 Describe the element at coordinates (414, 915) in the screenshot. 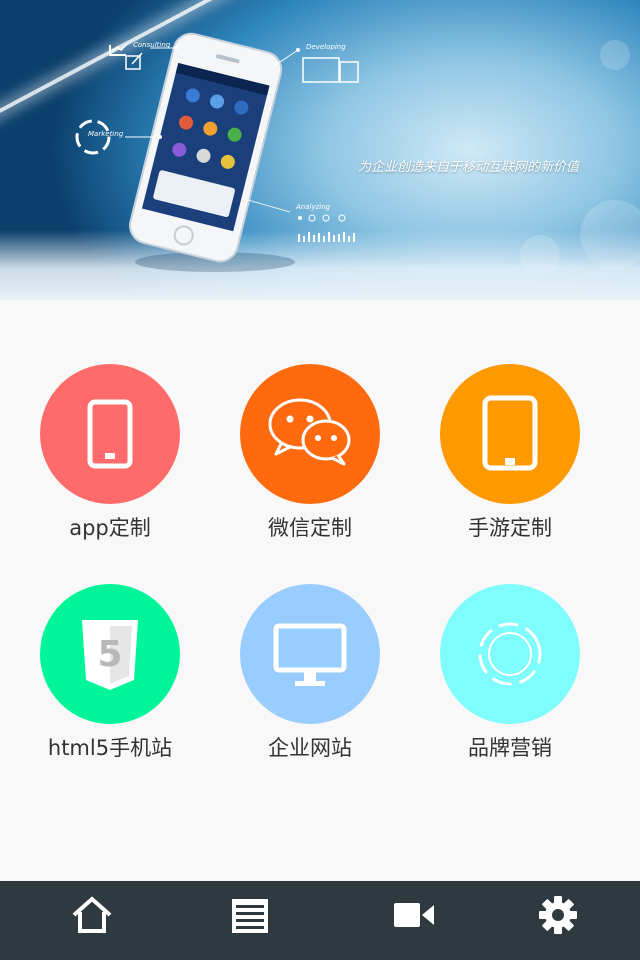

I see `video-camera-icon` at that location.